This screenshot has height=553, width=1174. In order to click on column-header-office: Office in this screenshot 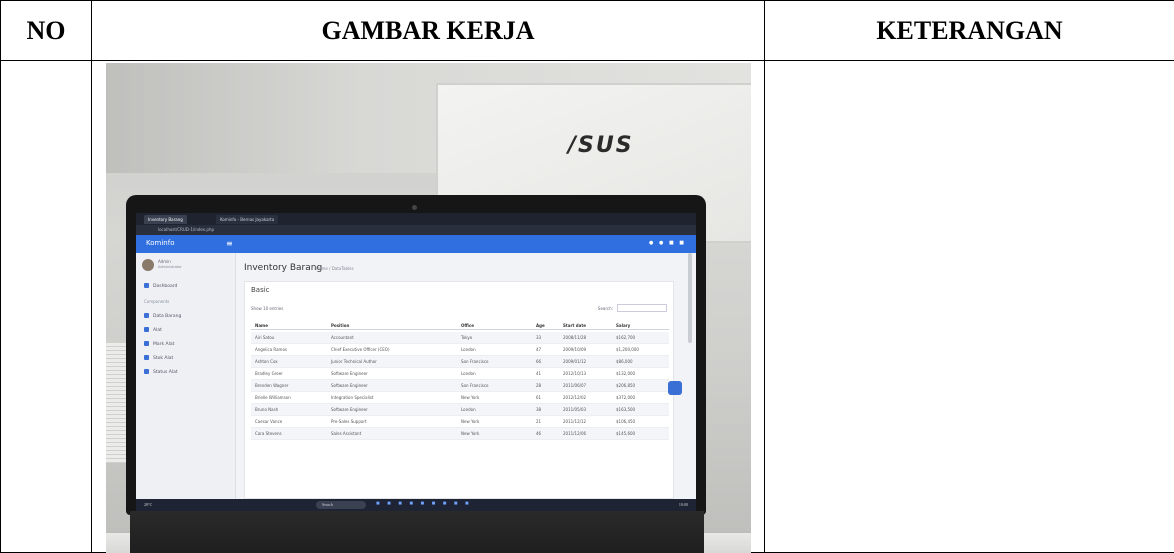, I will do `click(467, 325)`.